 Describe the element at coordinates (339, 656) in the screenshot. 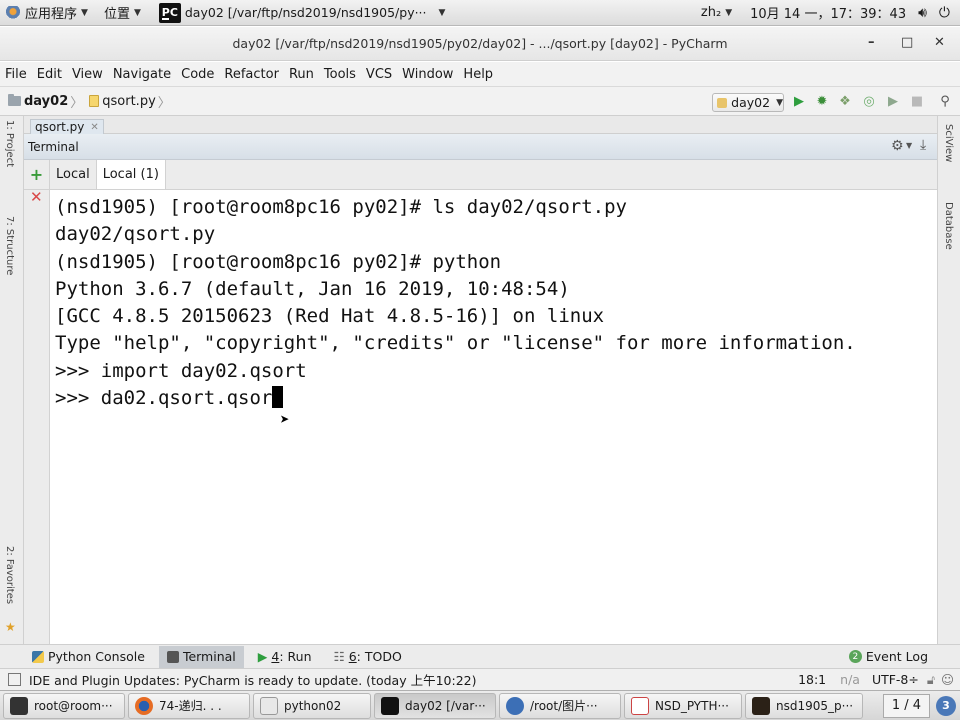

I see `todo-icon: ☷` at that location.